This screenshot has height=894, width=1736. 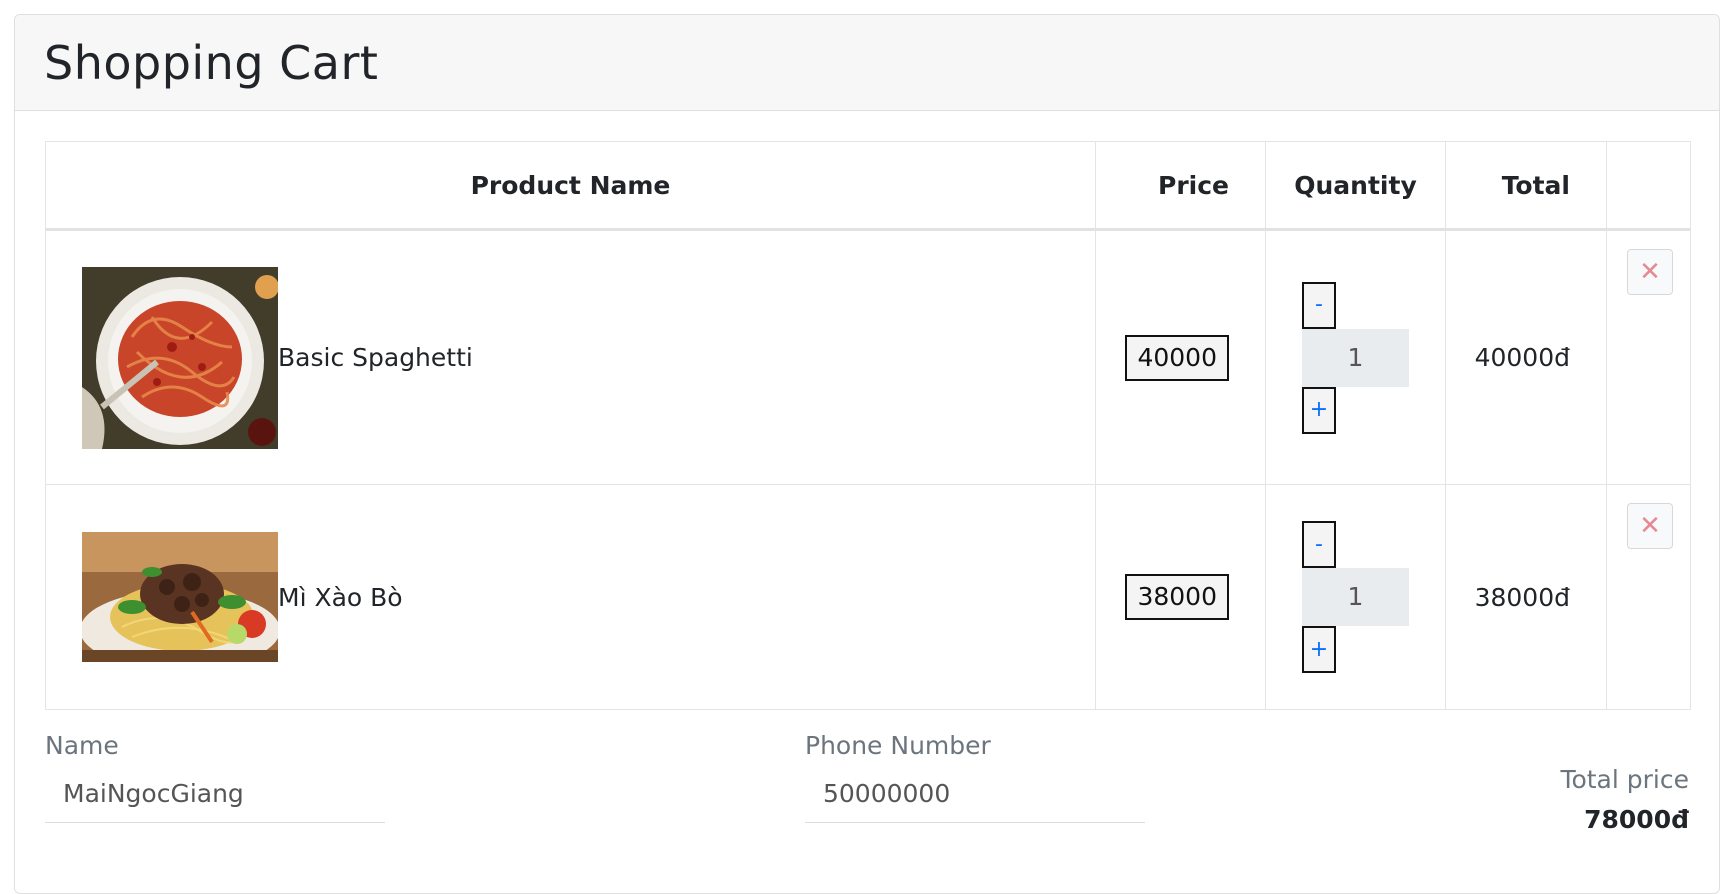 I want to click on phone-number-label: Phone Number, so click(x=898, y=745).